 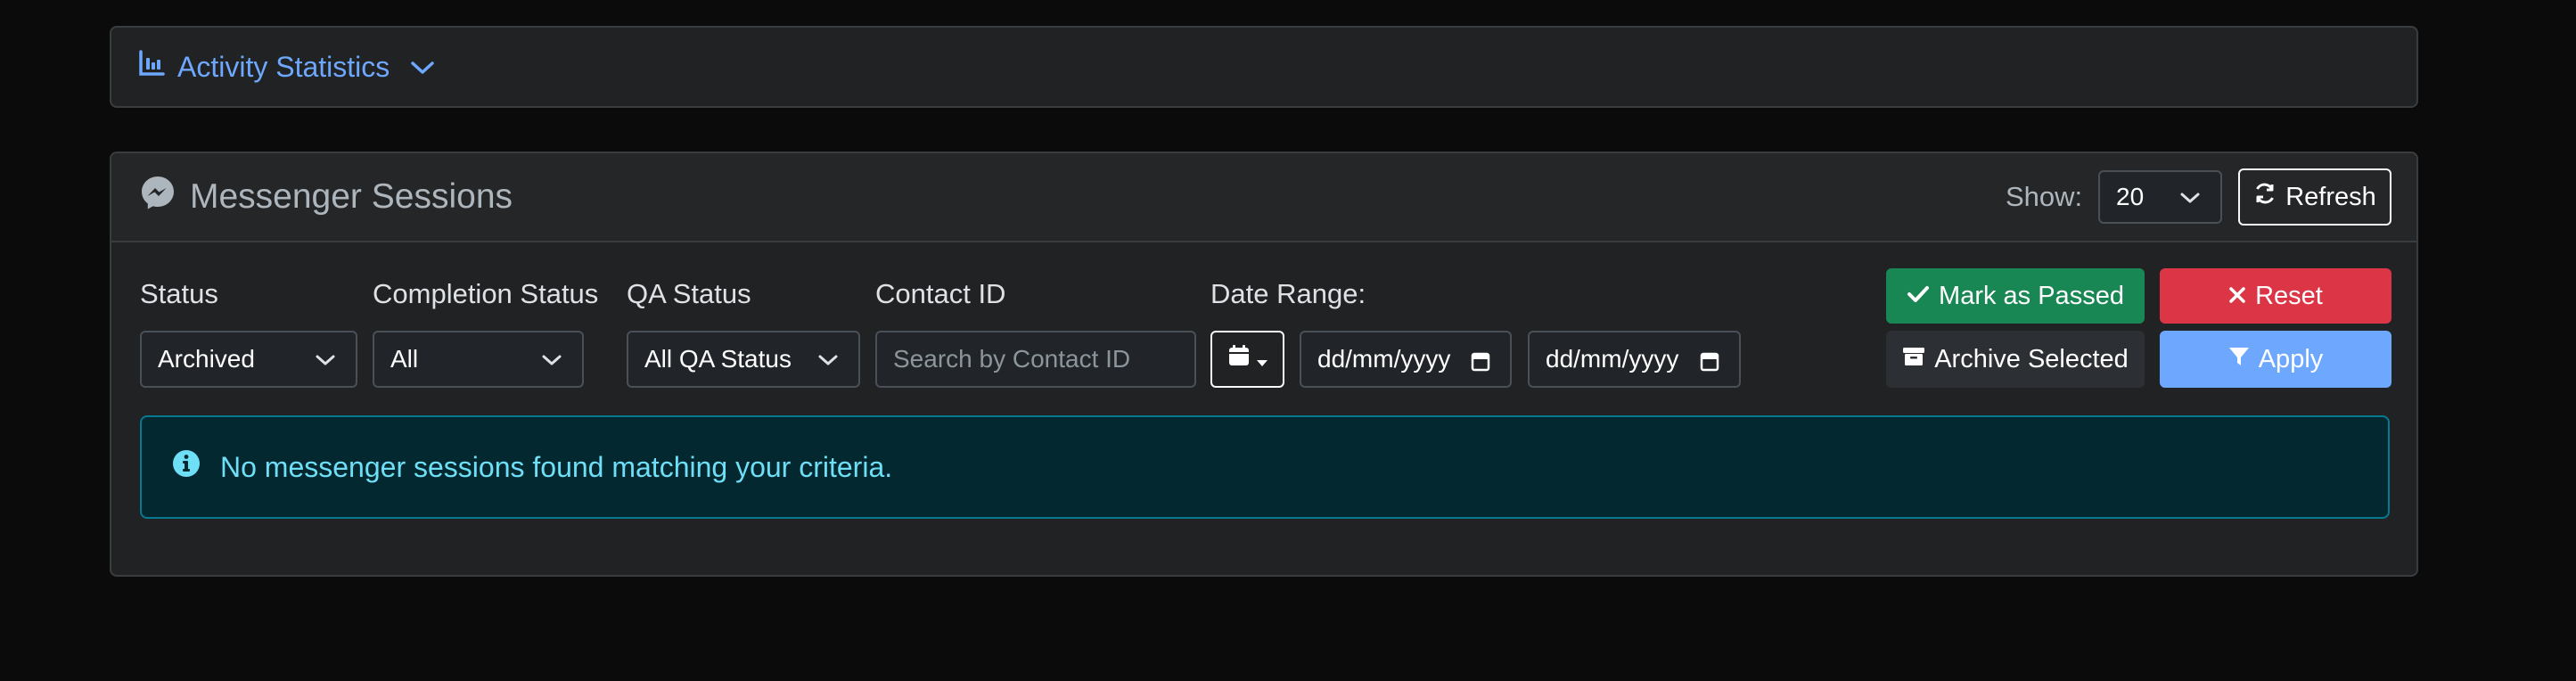 I want to click on status-value: Archived, so click(x=207, y=359).